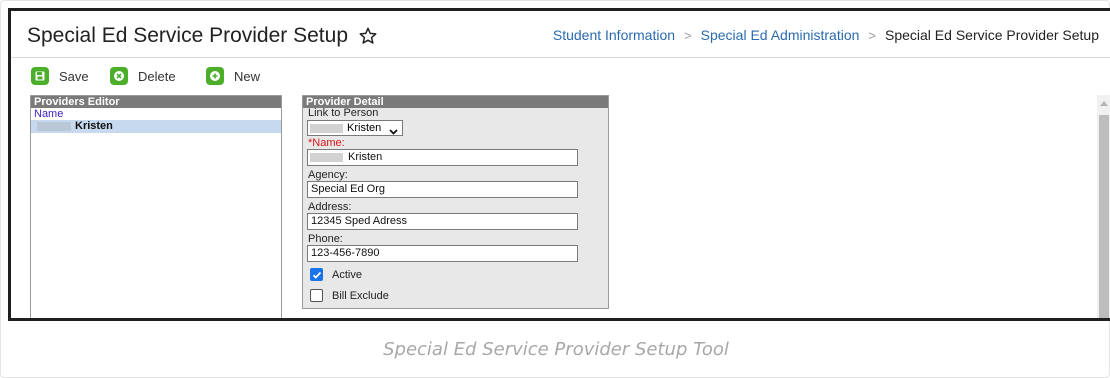 Image resolution: width=1110 pixels, height=378 pixels. What do you see at coordinates (74, 76) in the screenshot?
I see `save-label: Save` at bounding box center [74, 76].